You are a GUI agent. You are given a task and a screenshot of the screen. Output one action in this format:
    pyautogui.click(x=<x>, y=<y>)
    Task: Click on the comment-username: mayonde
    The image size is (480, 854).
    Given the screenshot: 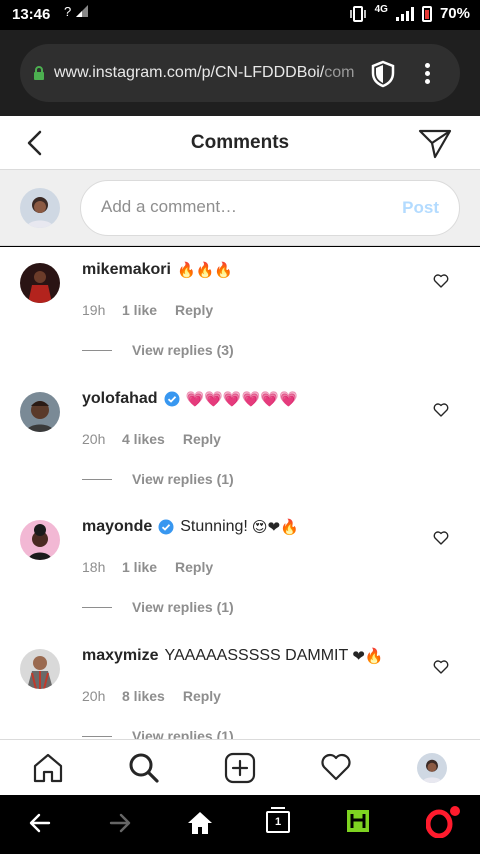 What is the action you would take?
    pyautogui.click(x=117, y=527)
    